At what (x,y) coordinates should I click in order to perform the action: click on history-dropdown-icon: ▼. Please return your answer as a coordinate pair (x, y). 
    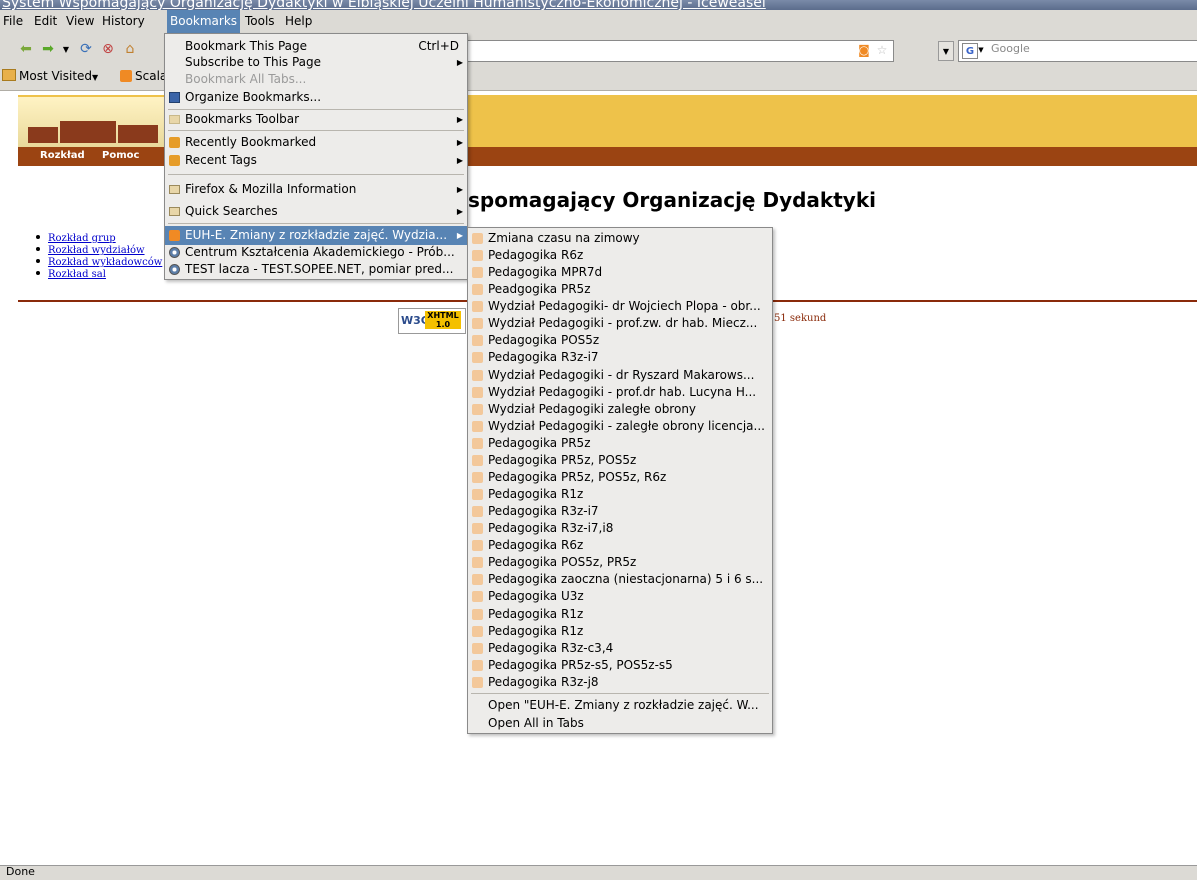
    Looking at the image, I should click on (66, 49).